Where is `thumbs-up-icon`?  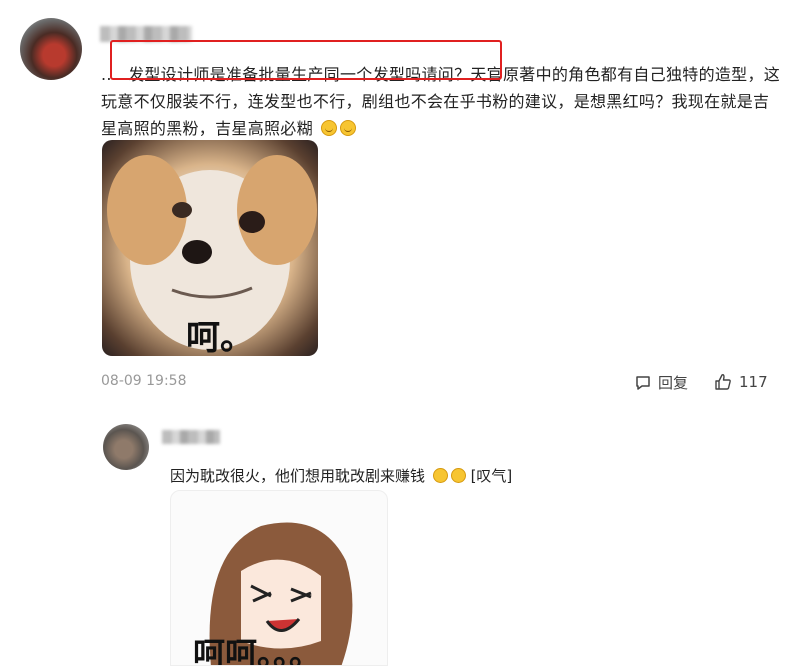 thumbs-up-icon is located at coordinates (723, 382).